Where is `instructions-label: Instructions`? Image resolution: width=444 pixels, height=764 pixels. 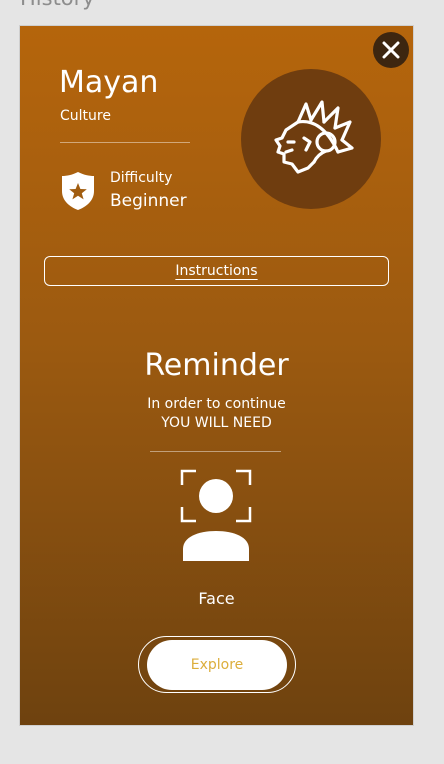
instructions-label: Instructions is located at coordinates (216, 271).